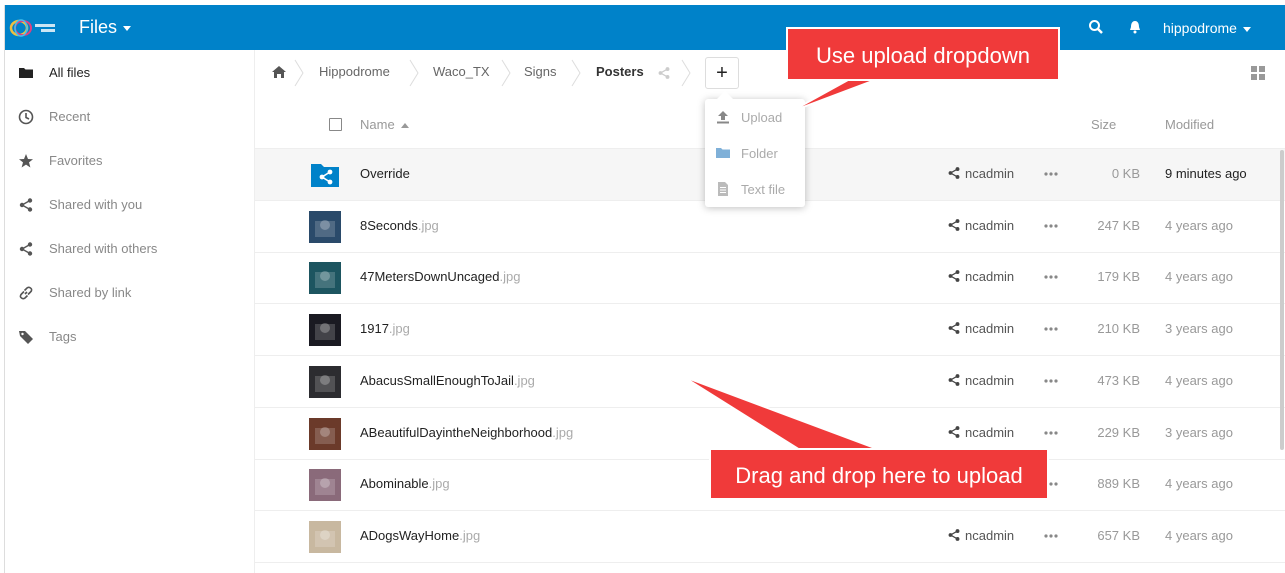 This screenshot has width=1285, height=573. I want to click on nextcloud-logo, so click(40, 28).